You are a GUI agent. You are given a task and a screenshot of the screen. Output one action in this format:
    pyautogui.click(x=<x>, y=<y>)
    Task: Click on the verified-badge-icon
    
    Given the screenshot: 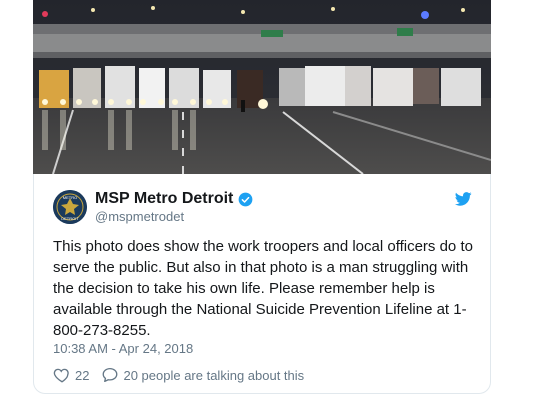 What is the action you would take?
    pyautogui.click(x=246, y=199)
    